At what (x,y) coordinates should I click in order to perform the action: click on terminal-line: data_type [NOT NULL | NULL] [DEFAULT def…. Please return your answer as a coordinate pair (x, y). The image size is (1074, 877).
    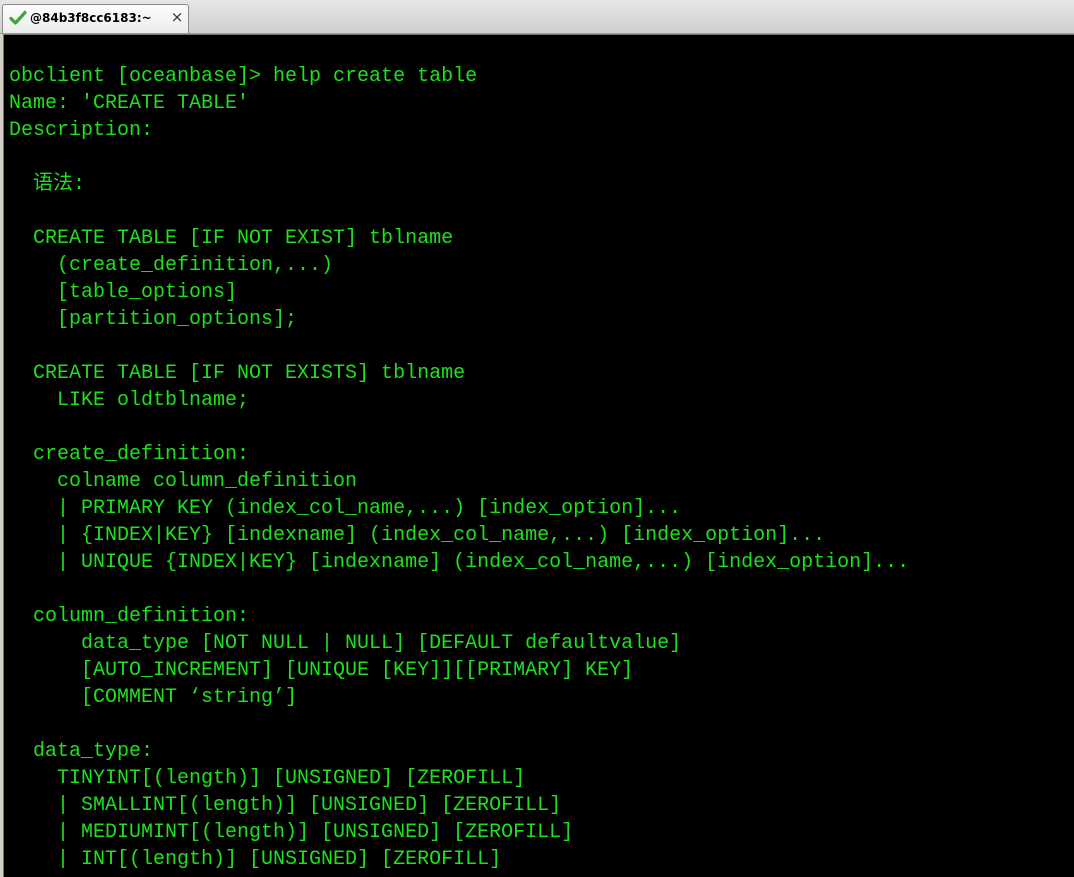
    Looking at the image, I should click on (345, 643).